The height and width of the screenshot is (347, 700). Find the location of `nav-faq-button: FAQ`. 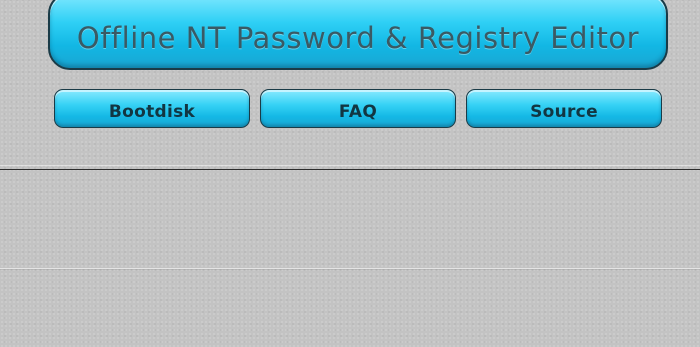

nav-faq-button: FAQ is located at coordinates (358, 108).